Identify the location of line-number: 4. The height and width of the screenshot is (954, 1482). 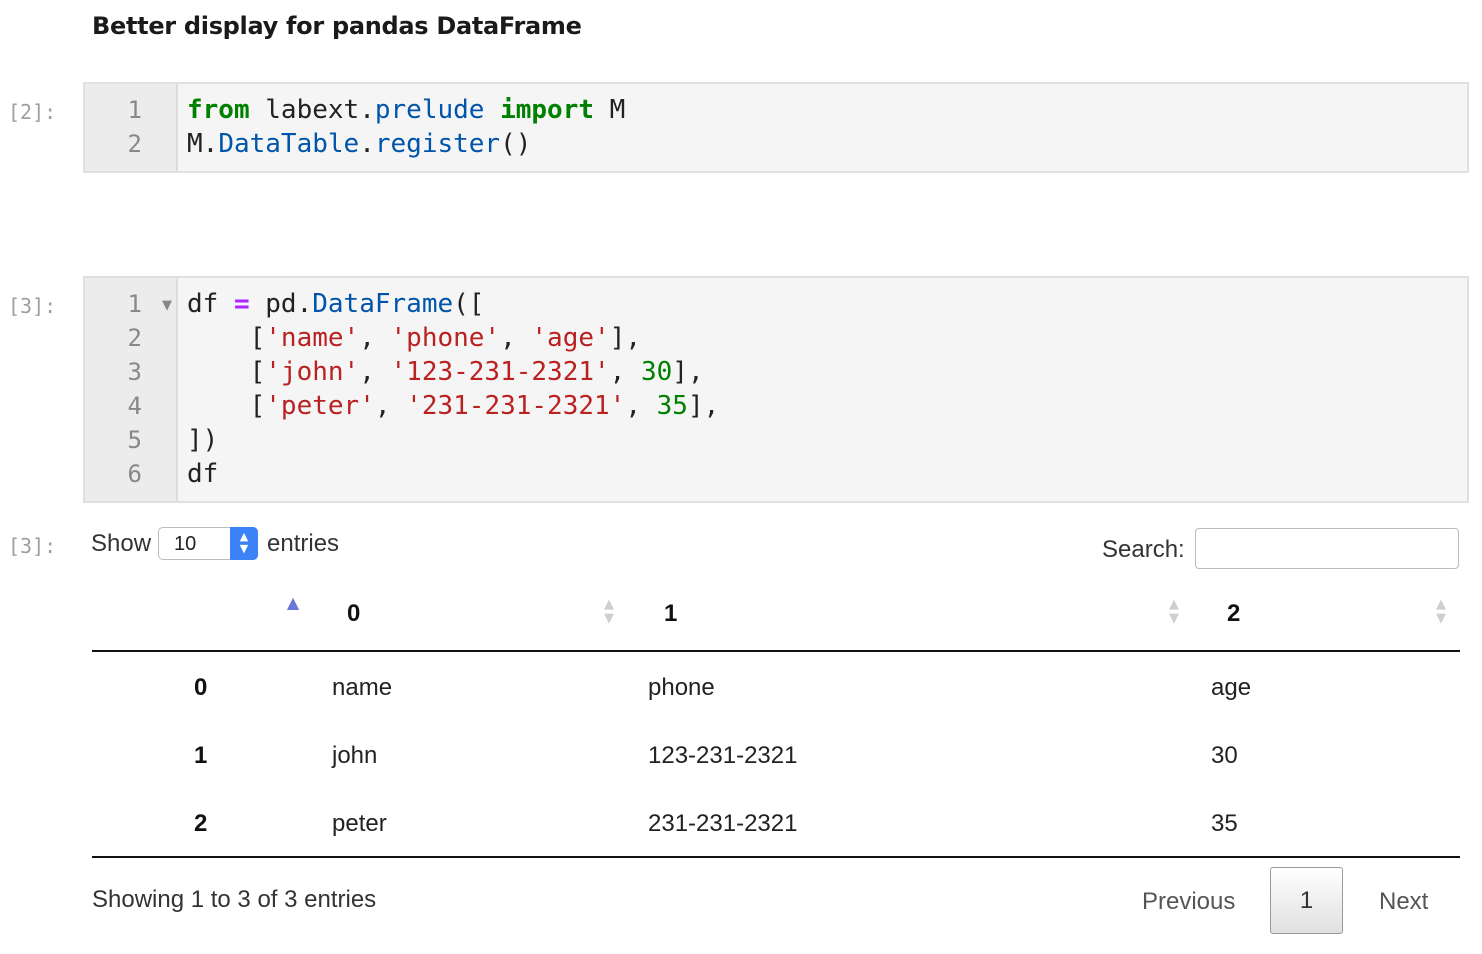
(134, 406).